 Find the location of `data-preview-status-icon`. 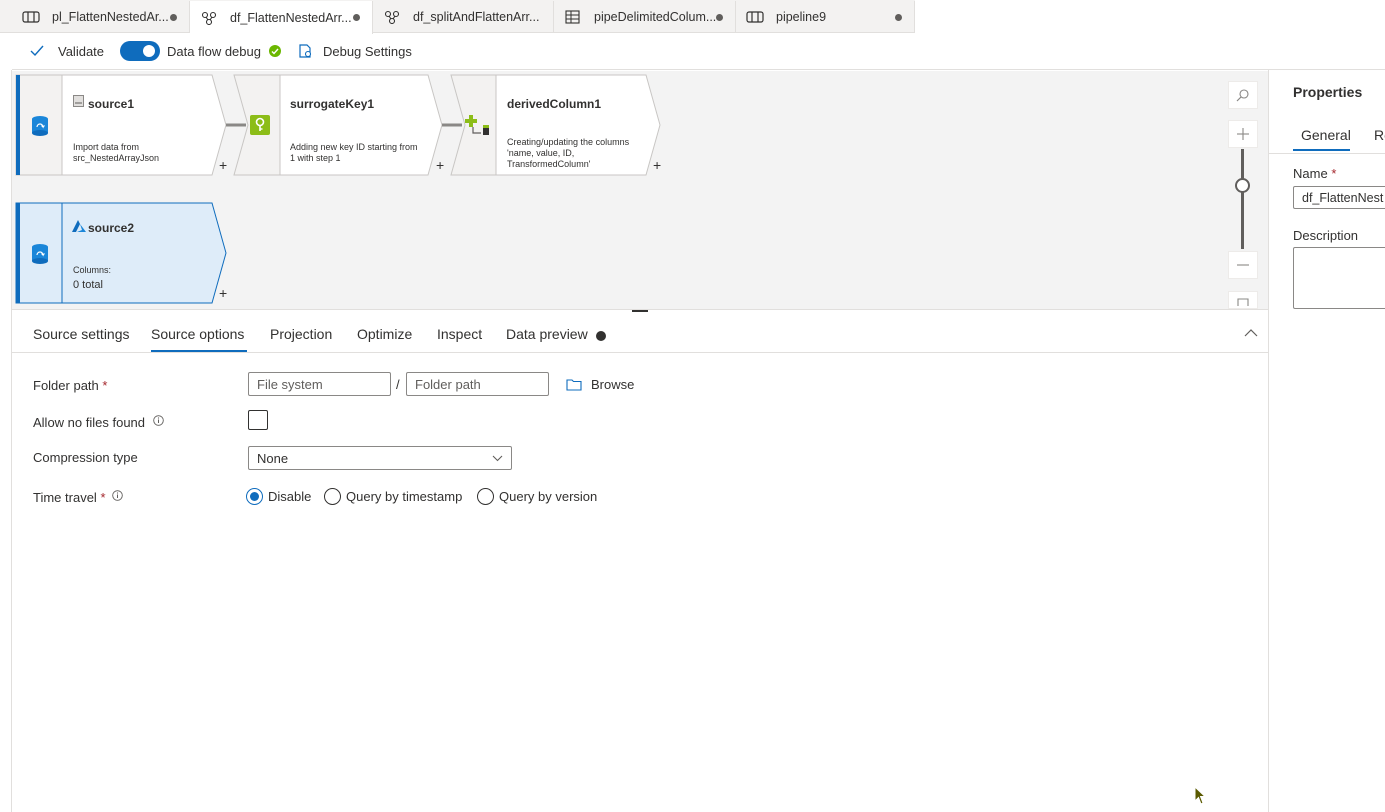

data-preview-status-icon is located at coordinates (601, 336).